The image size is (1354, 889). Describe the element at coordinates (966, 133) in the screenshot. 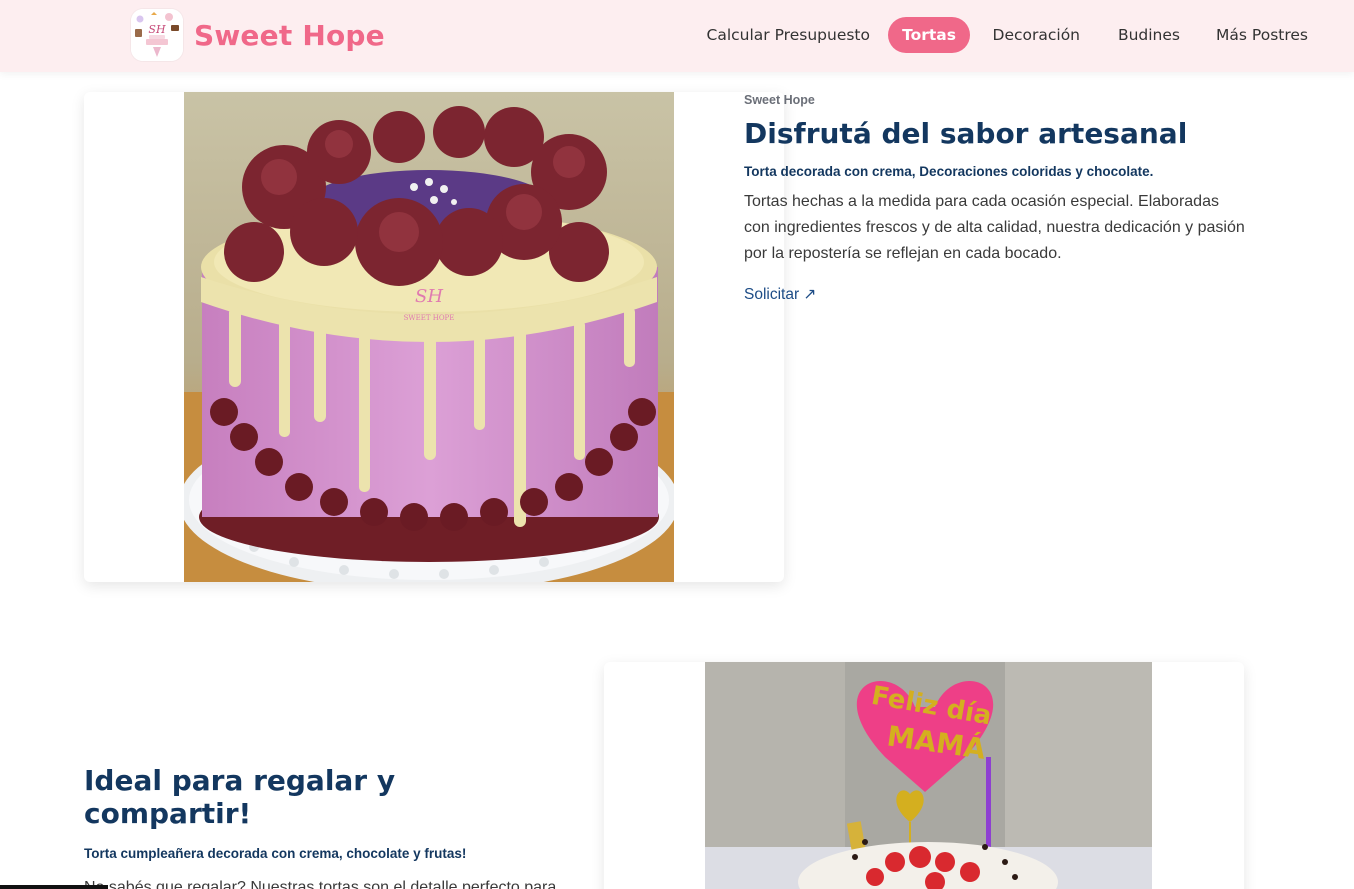

I see `section-1-title: Disfrutá del sabor artesanal` at that location.